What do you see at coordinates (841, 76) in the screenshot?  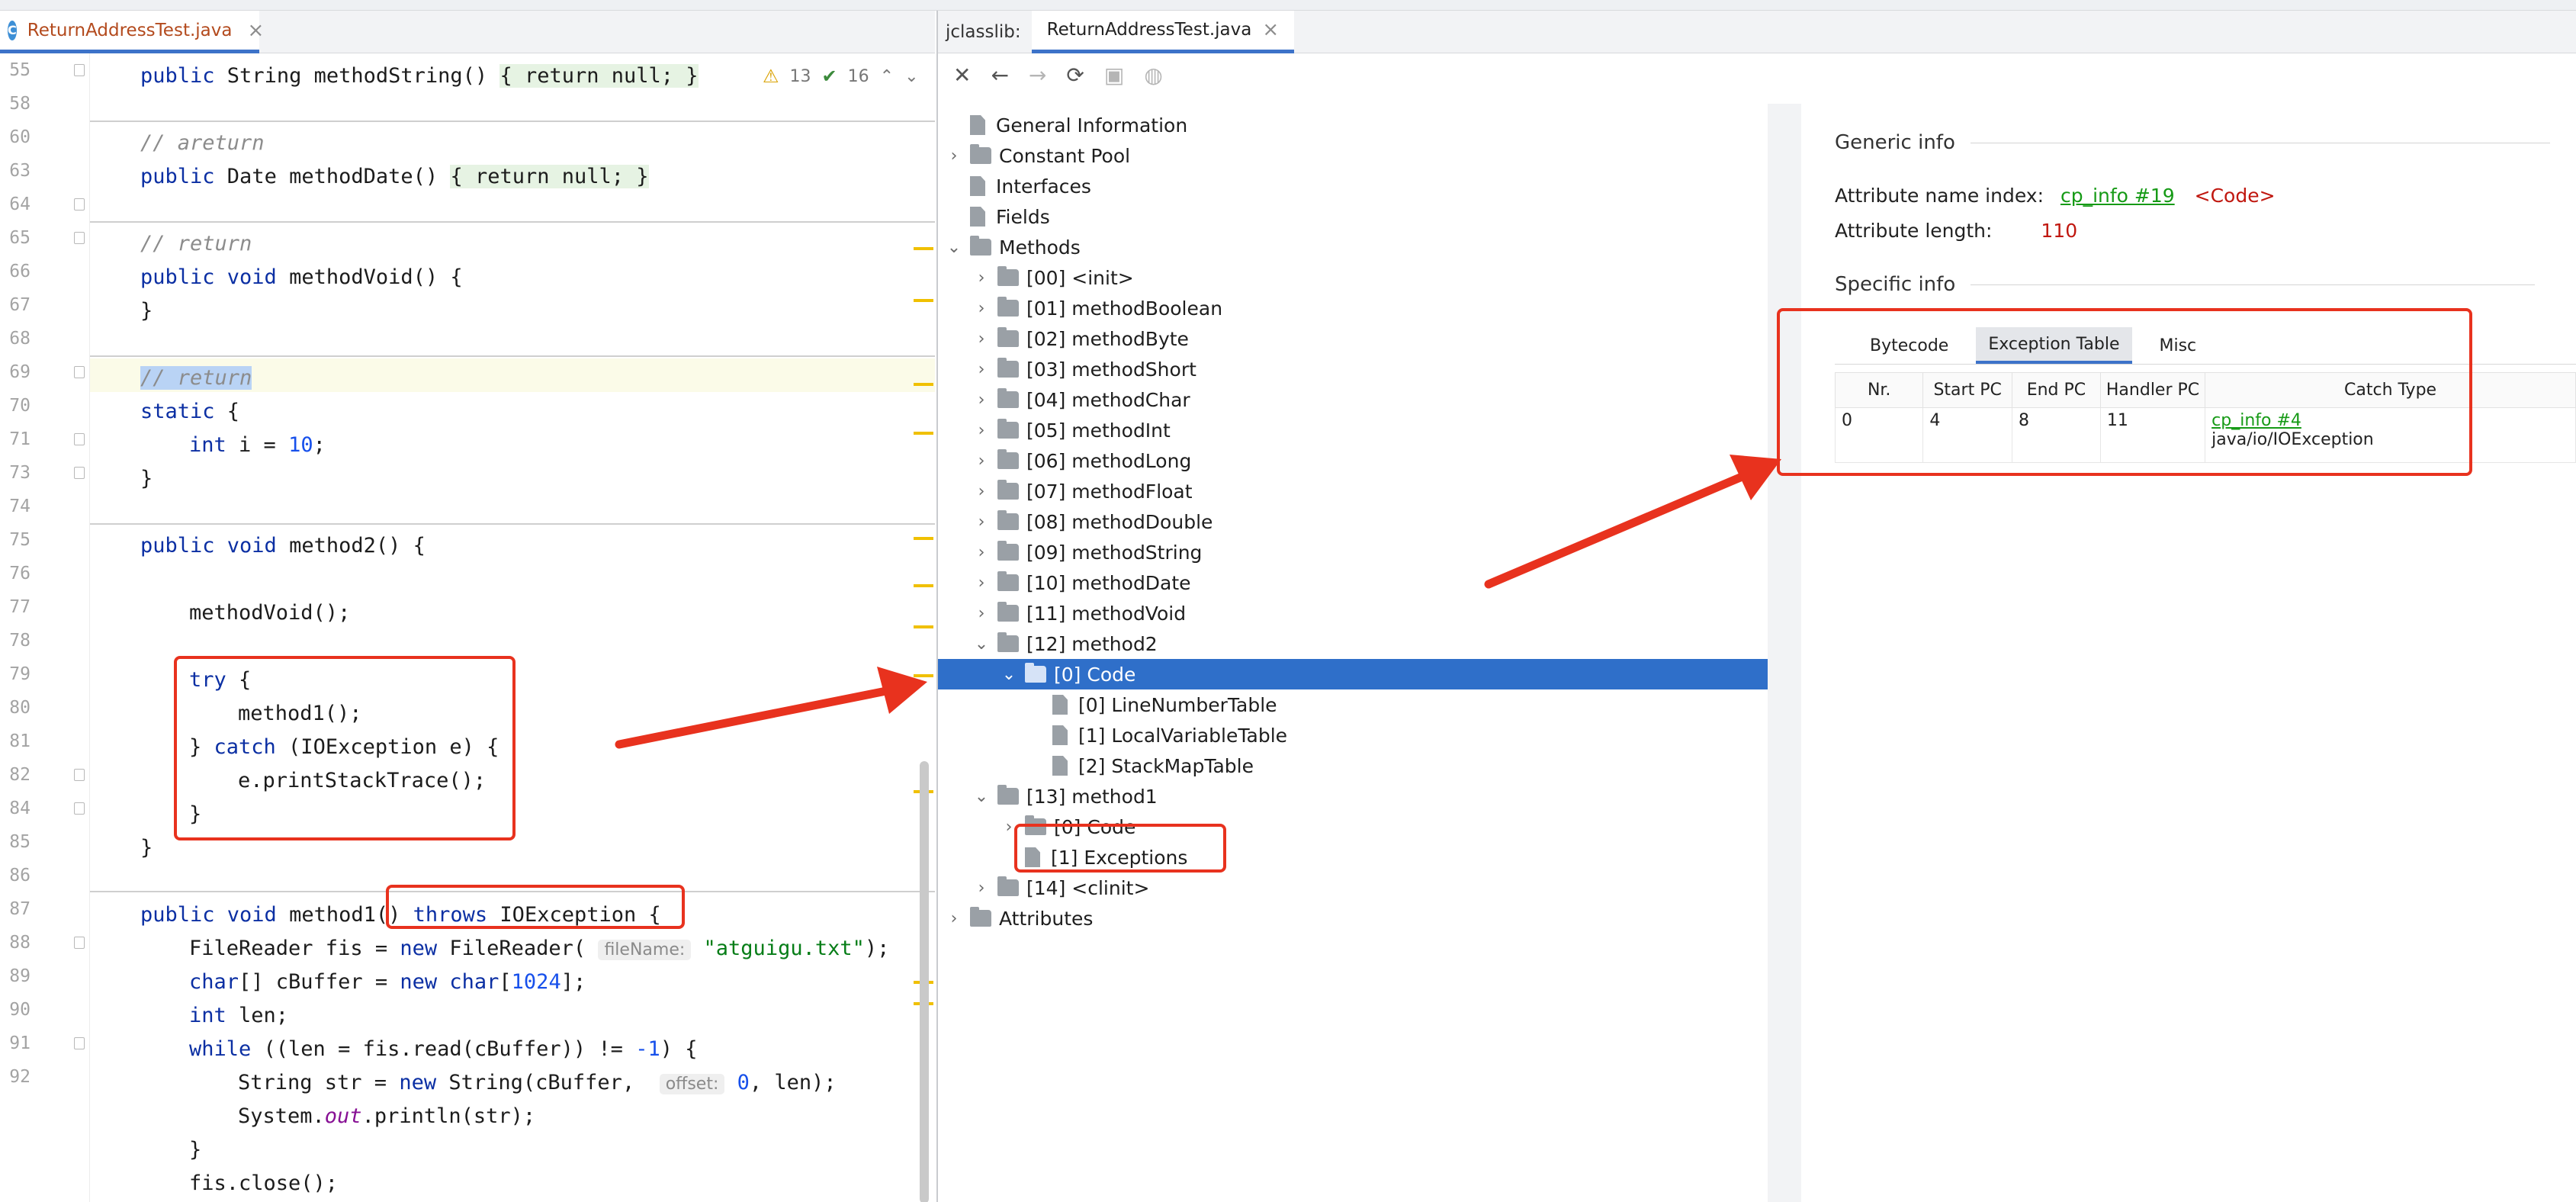 I see `inspection-widget: ⚠ 13 ✔ 16 ⌃ ⌄` at bounding box center [841, 76].